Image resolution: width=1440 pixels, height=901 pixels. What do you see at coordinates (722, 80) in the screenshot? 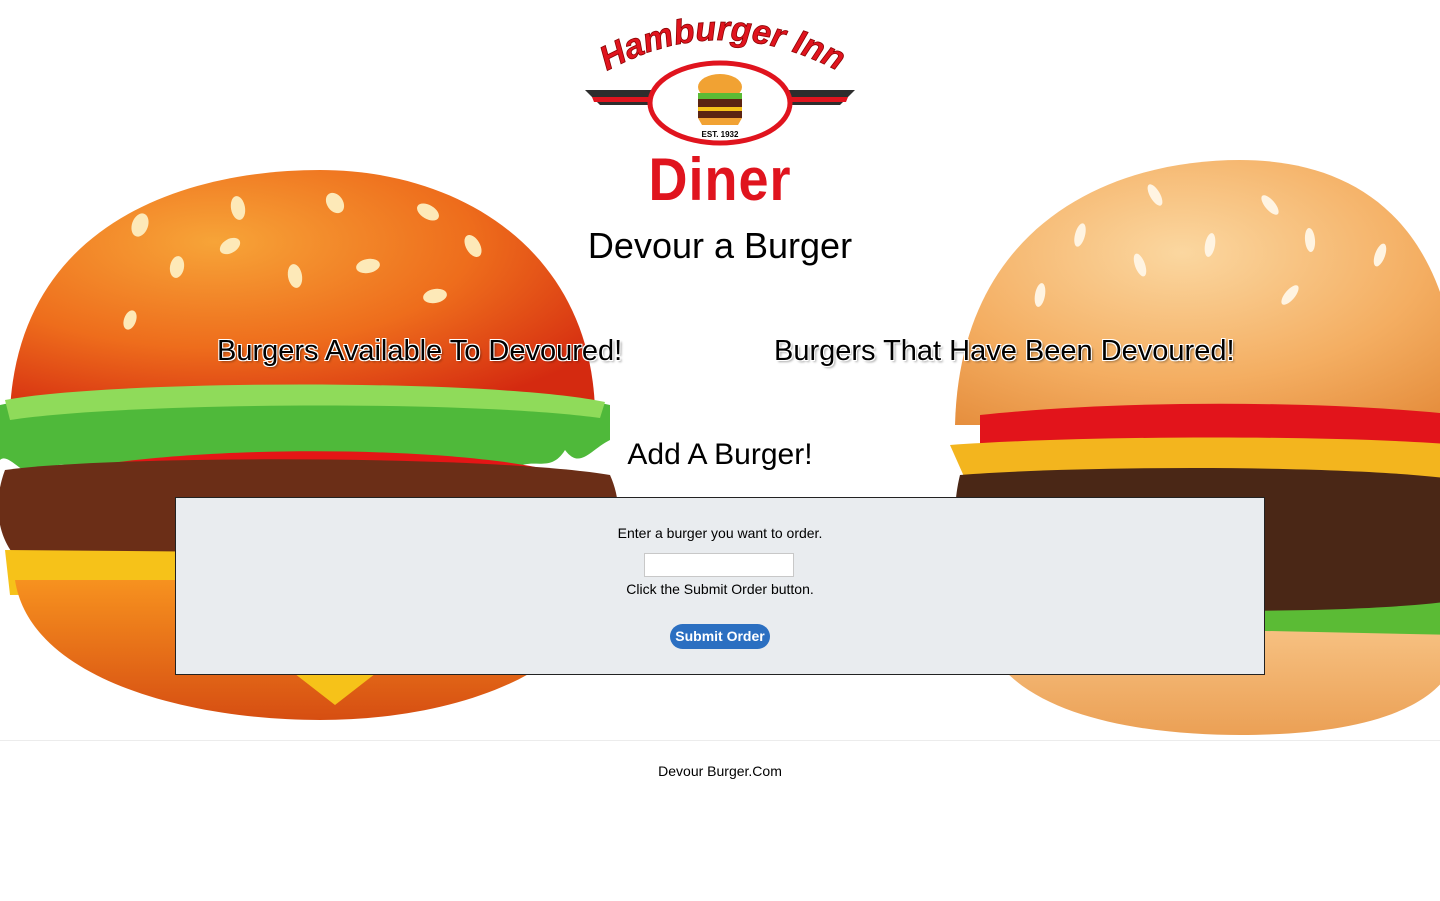
I see `logo-arched-text-icon: Hamburger Inn EST. 1932` at bounding box center [722, 80].